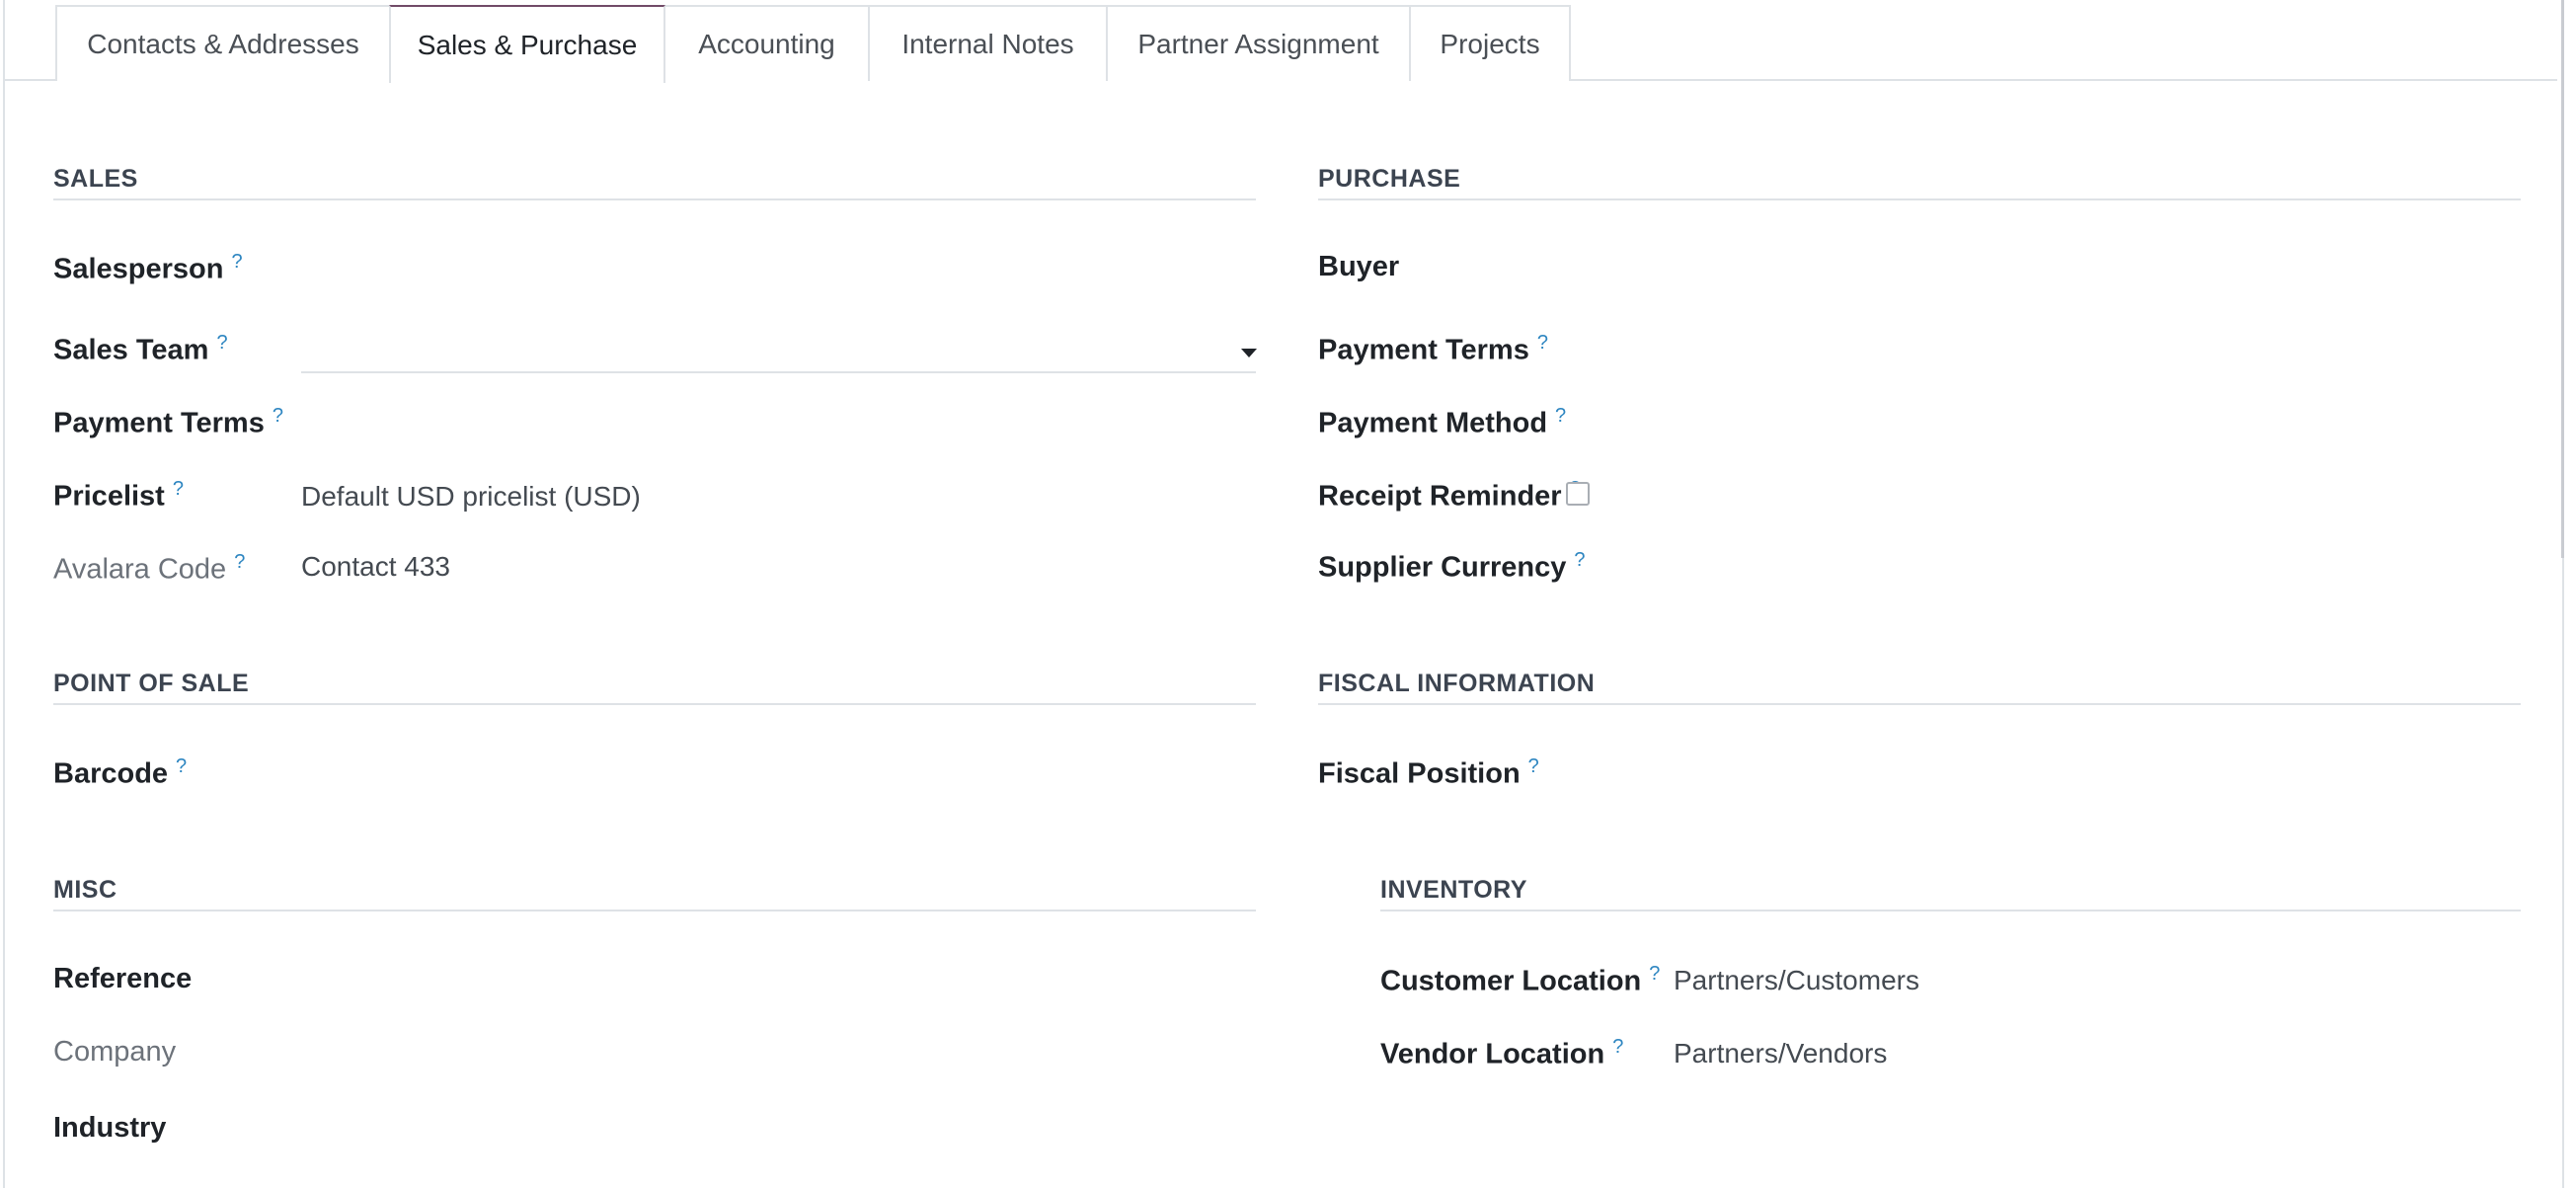 The image size is (2576, 1188). I want to click on receipt-reminder-label: Receipt Reminder?, so click(1449, 496).